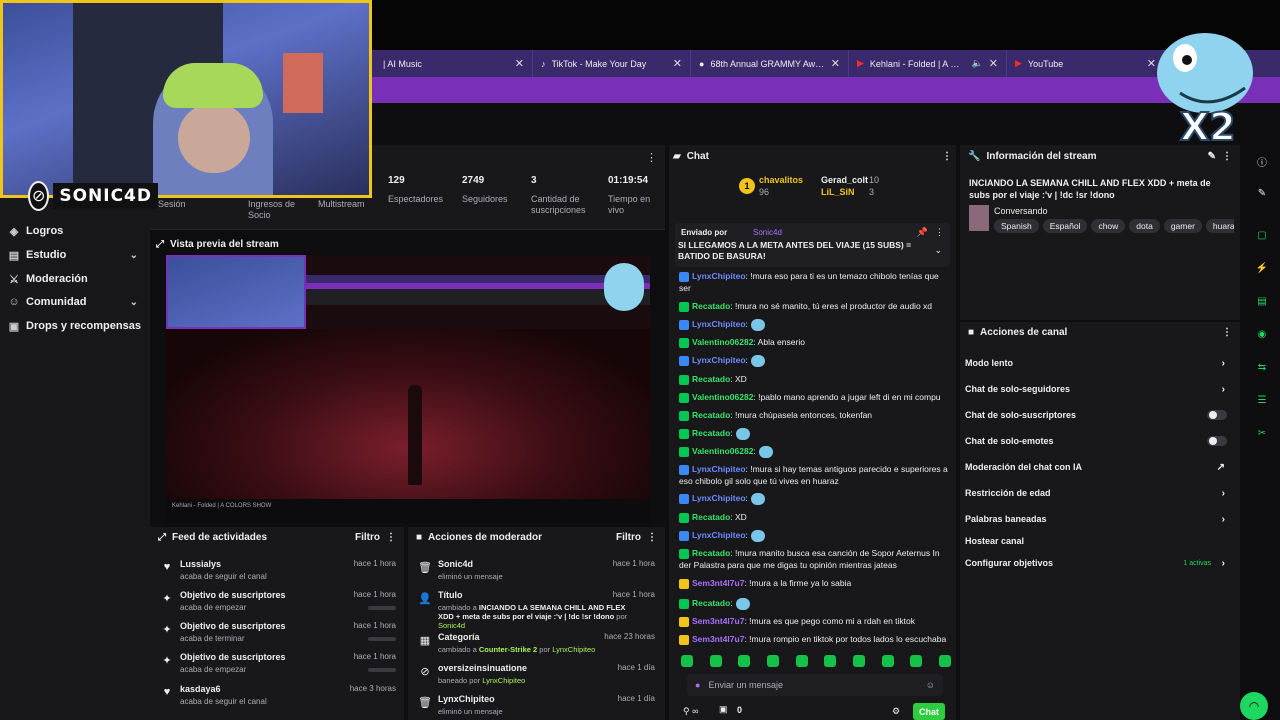  Describe the element at coordinates (770, 63) in the screenshot. I see `browser-tab: ● 68th Annual GRAMMY Awards ✕` at that location.